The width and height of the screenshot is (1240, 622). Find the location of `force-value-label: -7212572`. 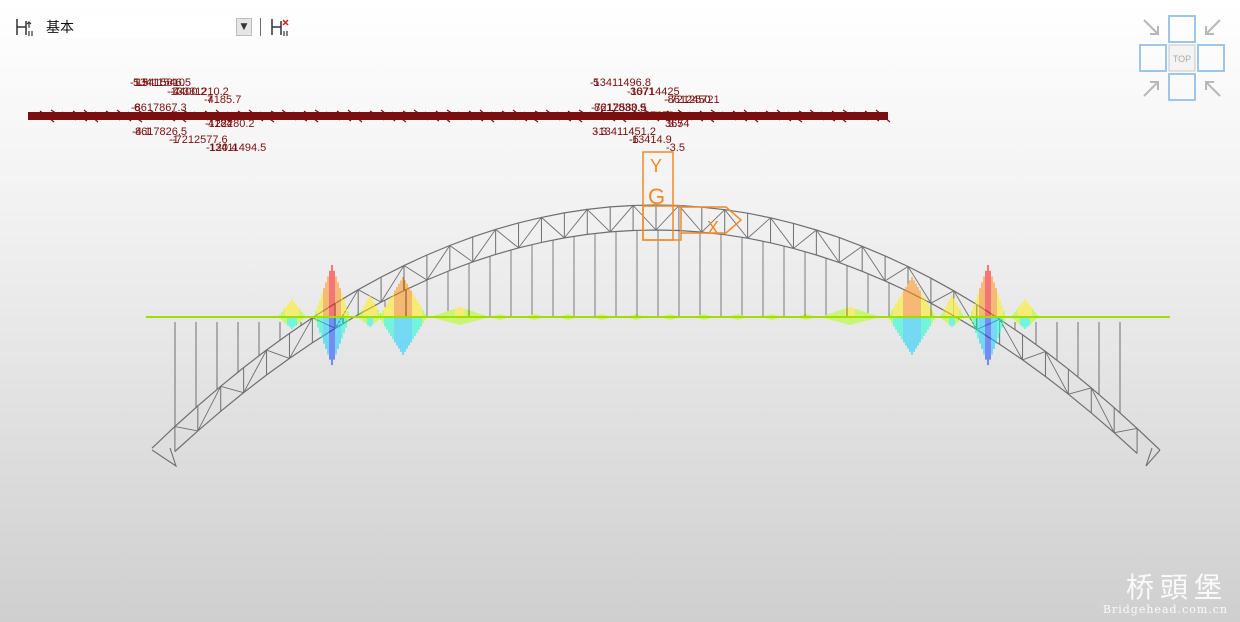

force-value-label: -7212572 is located at coordinates (690, 100).